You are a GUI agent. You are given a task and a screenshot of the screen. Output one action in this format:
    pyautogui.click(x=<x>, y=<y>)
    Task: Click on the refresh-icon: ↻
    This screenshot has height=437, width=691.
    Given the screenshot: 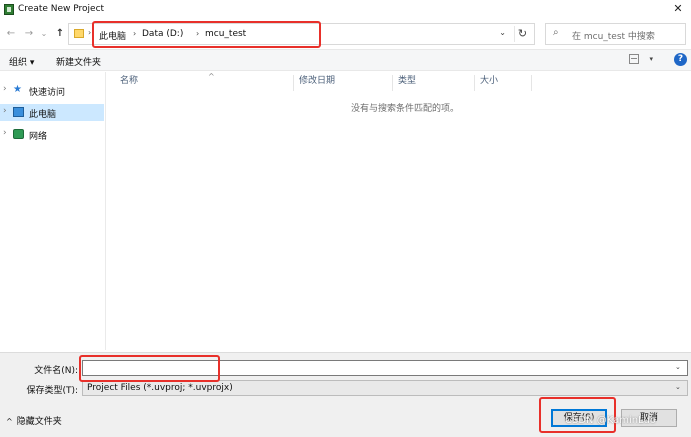 What is the action you would take?
    pyautogui.click(x=522, y=34)
    